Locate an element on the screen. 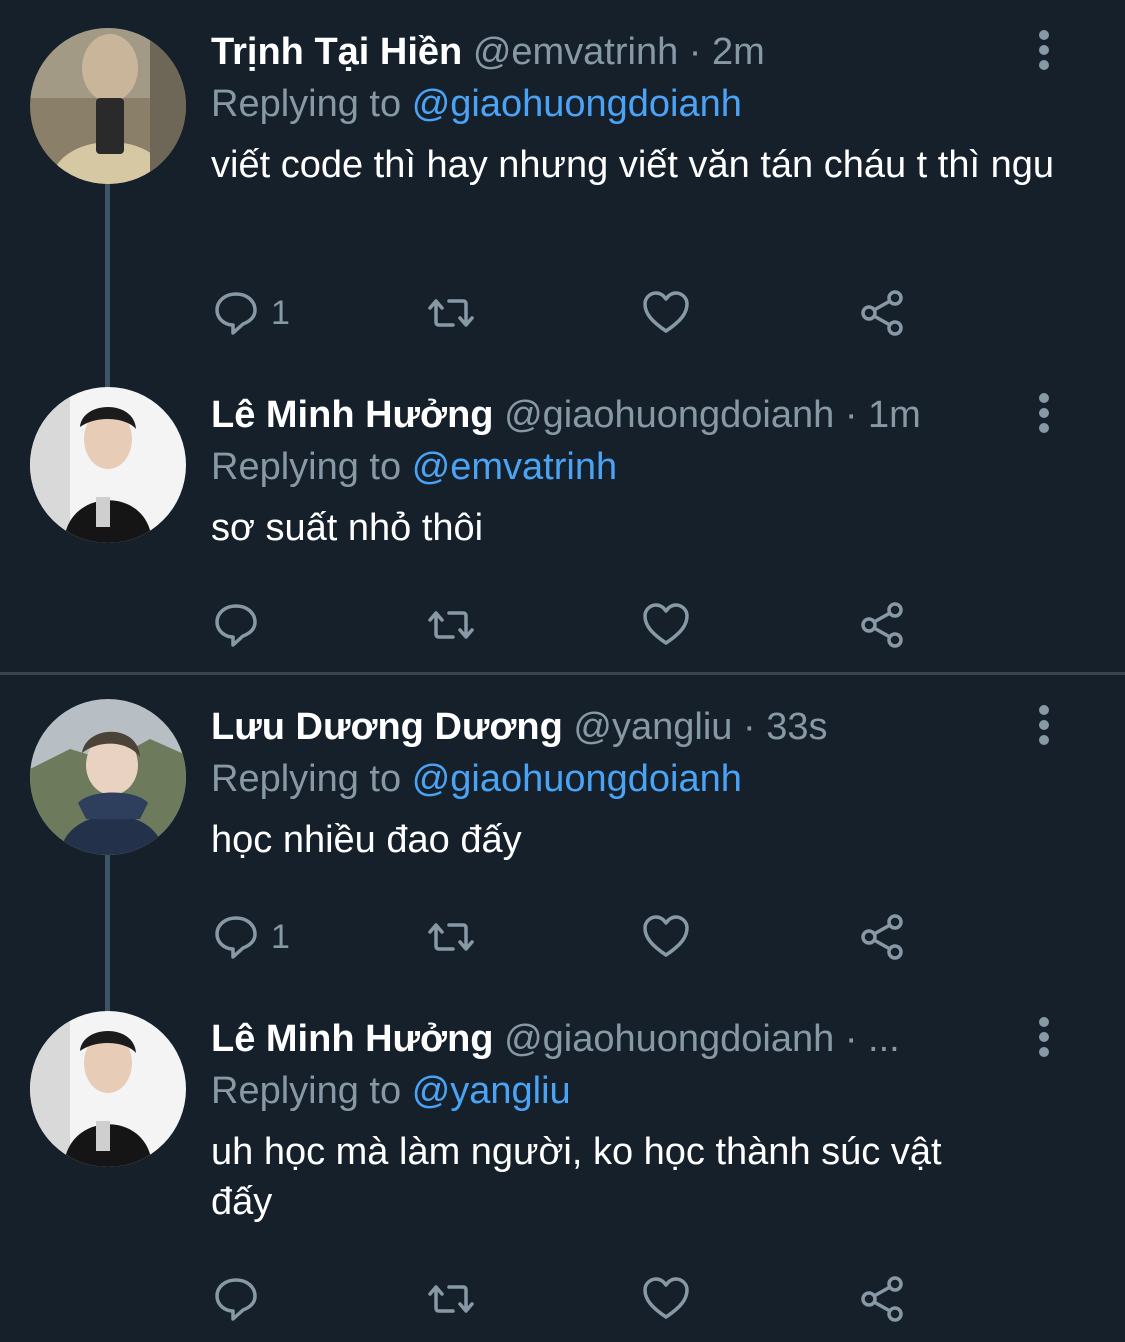 The width and height of the screenshot is (1125, 1342). replying-to: Replying to @emvatrinh is located at coordinates (414, 467).